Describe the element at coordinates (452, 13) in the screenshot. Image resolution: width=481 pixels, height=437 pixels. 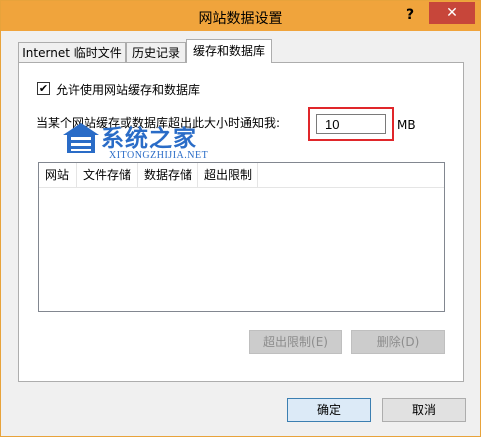
I see `close-button: ✕` at that location.